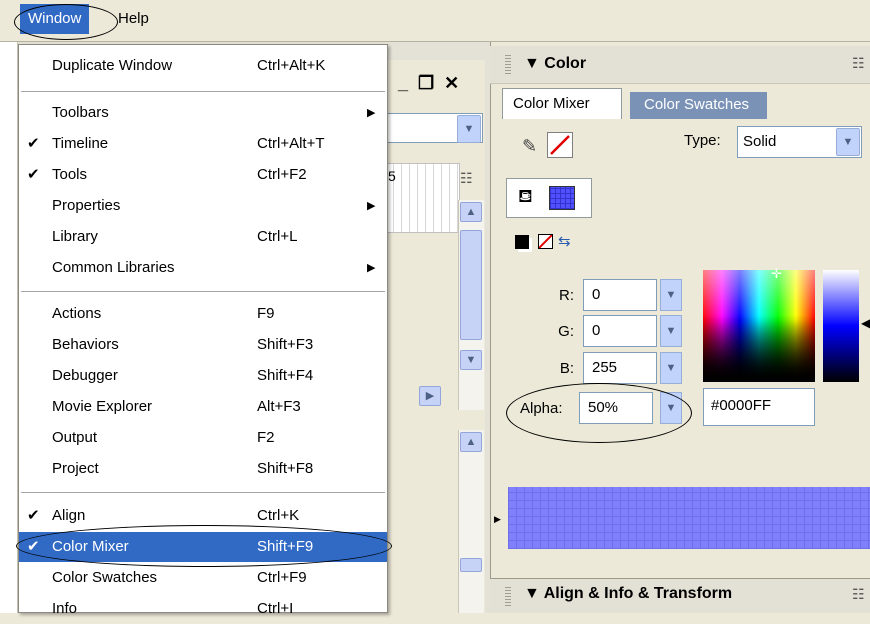 This screenshot has height=624, width=870. What do you see at coordinates (466, 178) in the screenshot?
I see `timeline-options-icon: ☷` at bounding box center [466, 178].